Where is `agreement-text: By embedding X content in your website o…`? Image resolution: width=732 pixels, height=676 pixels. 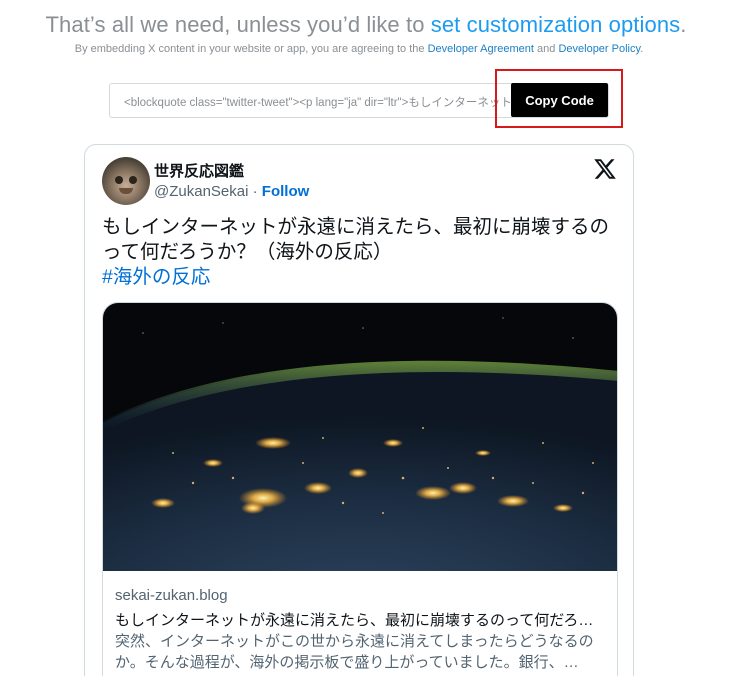 agreement-text: By embedding X content in your website o… is located at coordinates (251, 49).